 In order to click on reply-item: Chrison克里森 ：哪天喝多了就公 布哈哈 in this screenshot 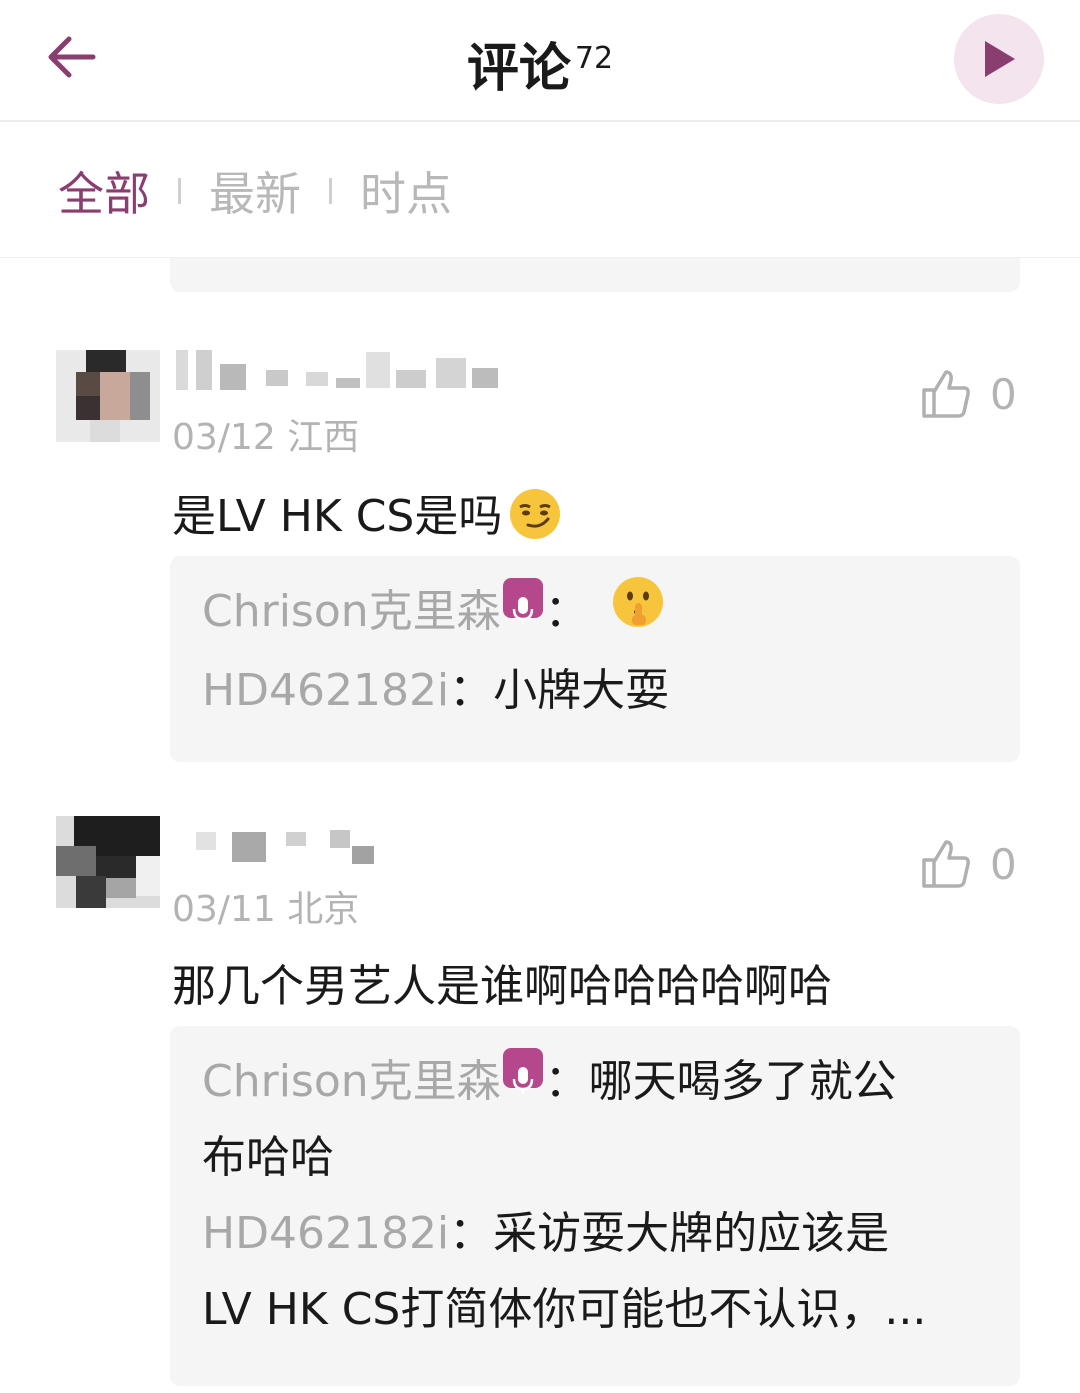, I will do `click(595, 1120)`.